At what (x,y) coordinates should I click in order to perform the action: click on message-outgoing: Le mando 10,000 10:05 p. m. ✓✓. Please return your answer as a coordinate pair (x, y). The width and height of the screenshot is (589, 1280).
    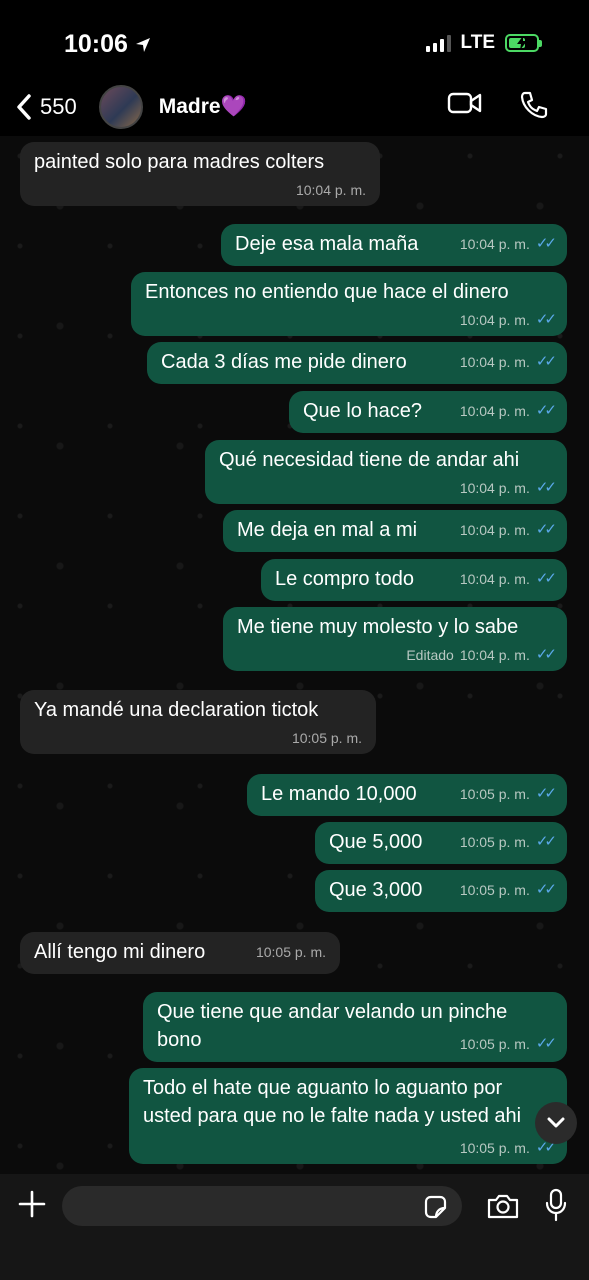
    Looking at the image, I should click on (407, 795).